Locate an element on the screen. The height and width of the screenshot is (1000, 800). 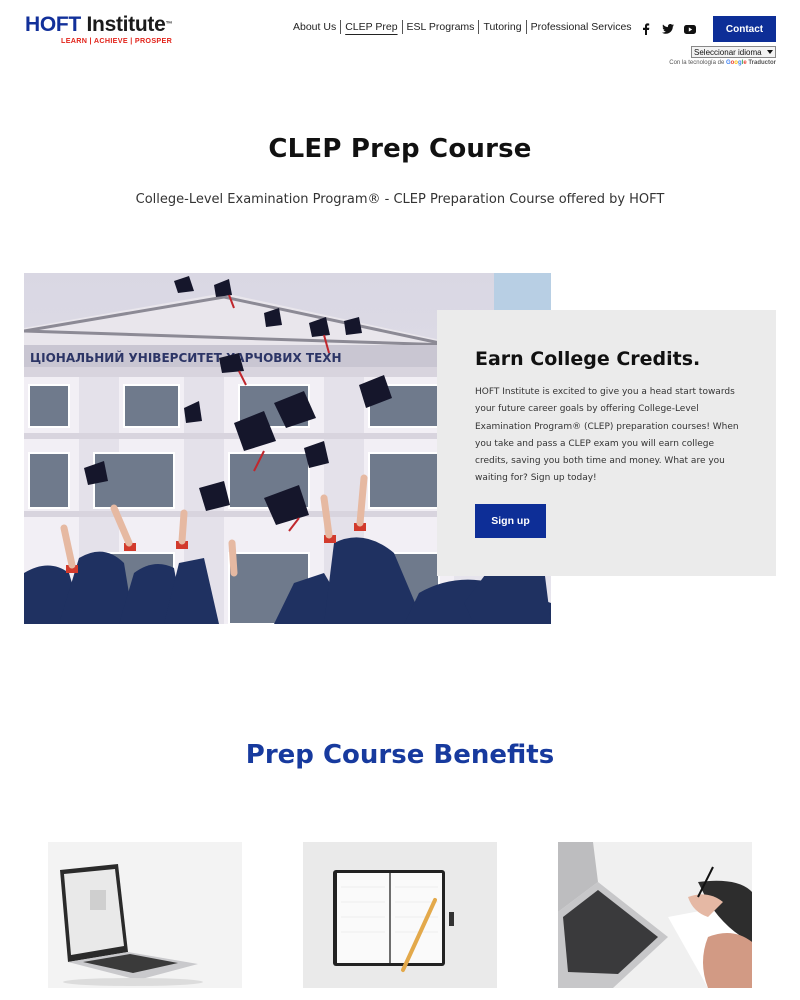
logo-institute: Institute is located at coordinates (126, 24).